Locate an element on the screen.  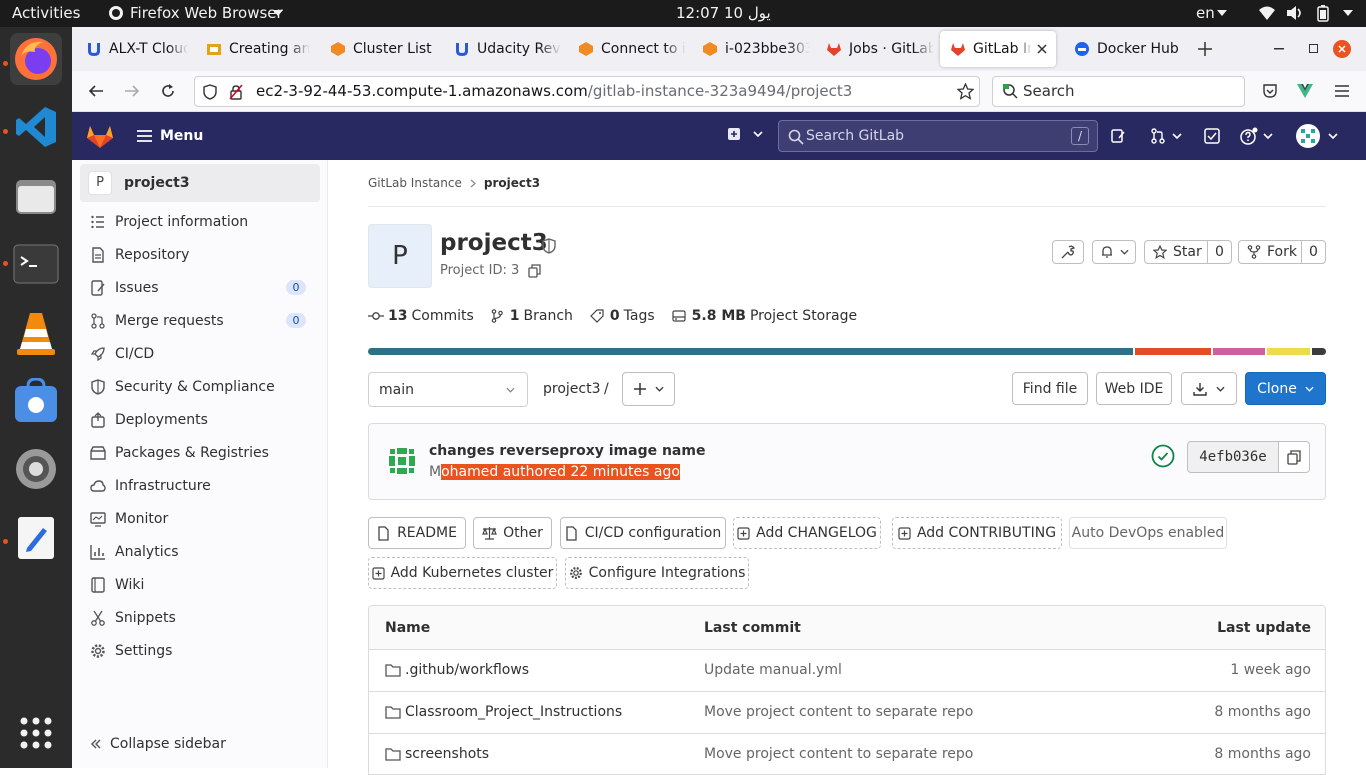
sidebar-item-merge-requests: Merge requests is located at coordinates (157, 321).